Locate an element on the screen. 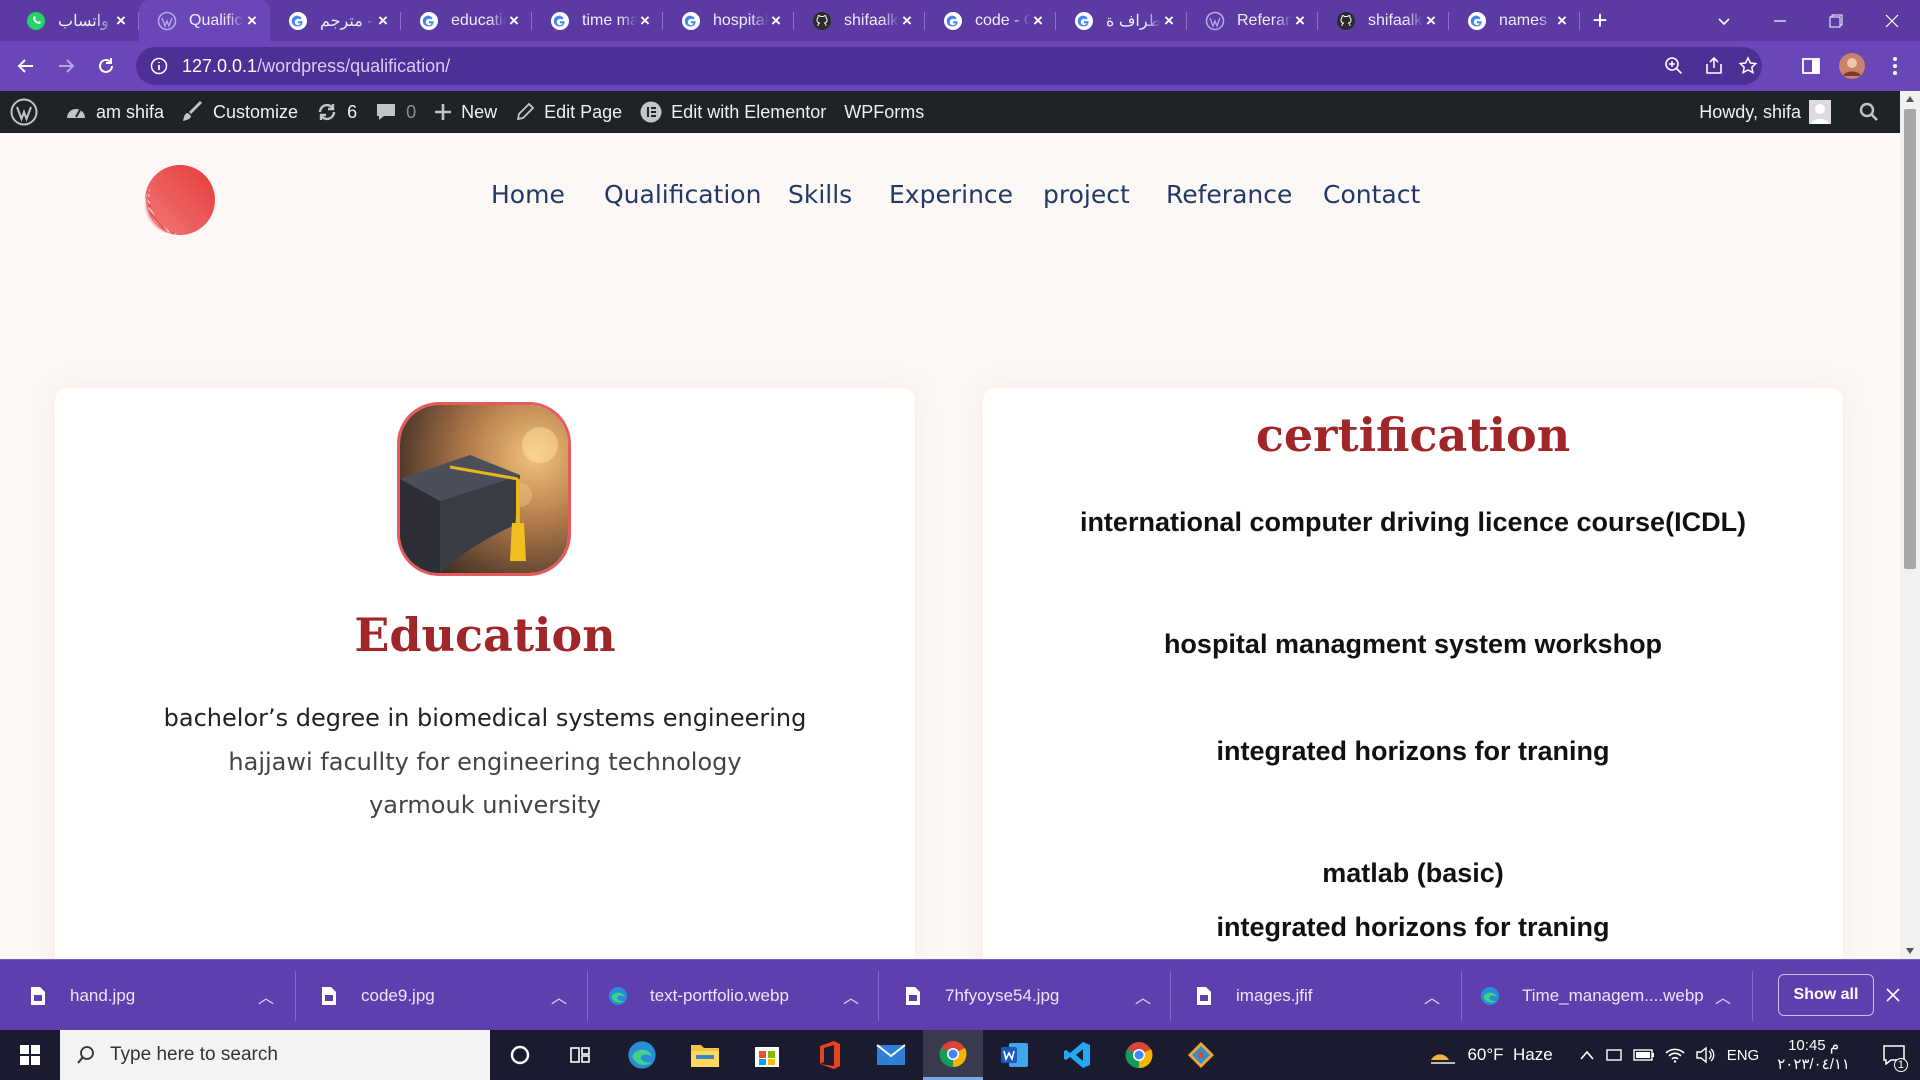 This screenshot has height=1080, width=1920. tab-search-button is located at coordinates (1724, 20).